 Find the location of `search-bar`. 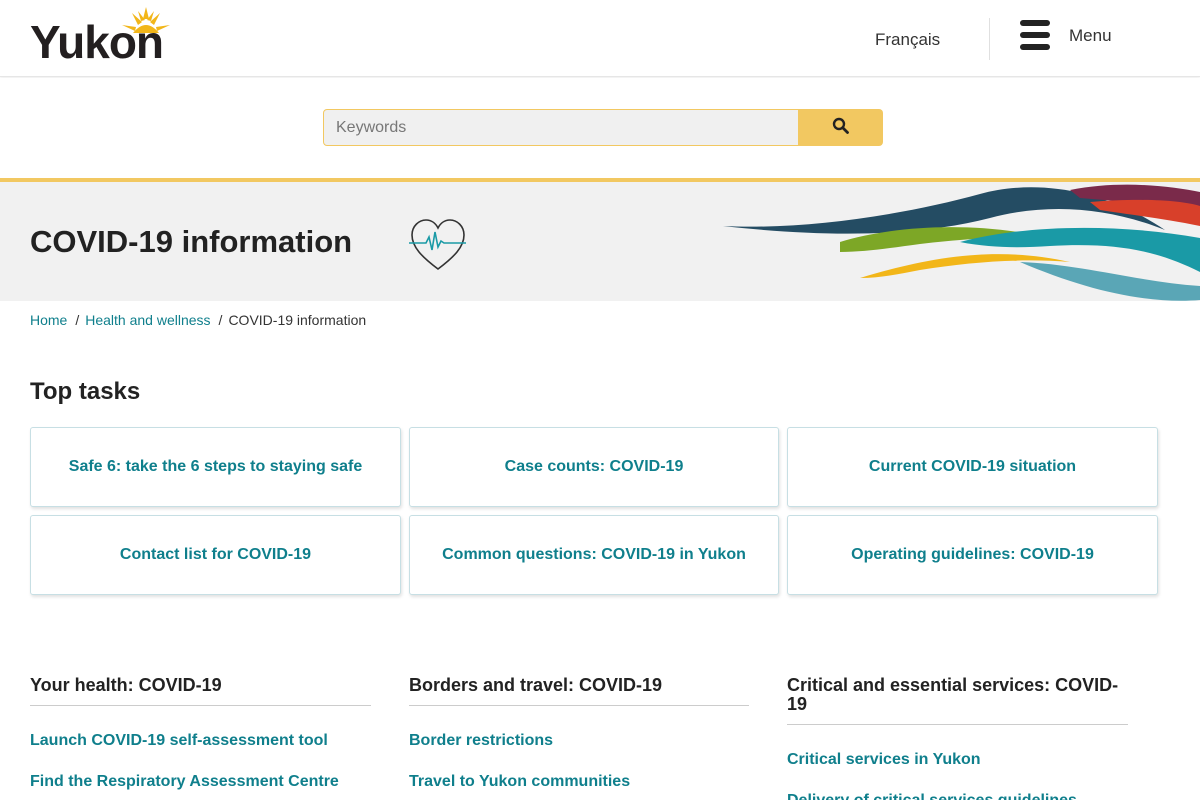

search-bar is located at coordinates (600, 128).